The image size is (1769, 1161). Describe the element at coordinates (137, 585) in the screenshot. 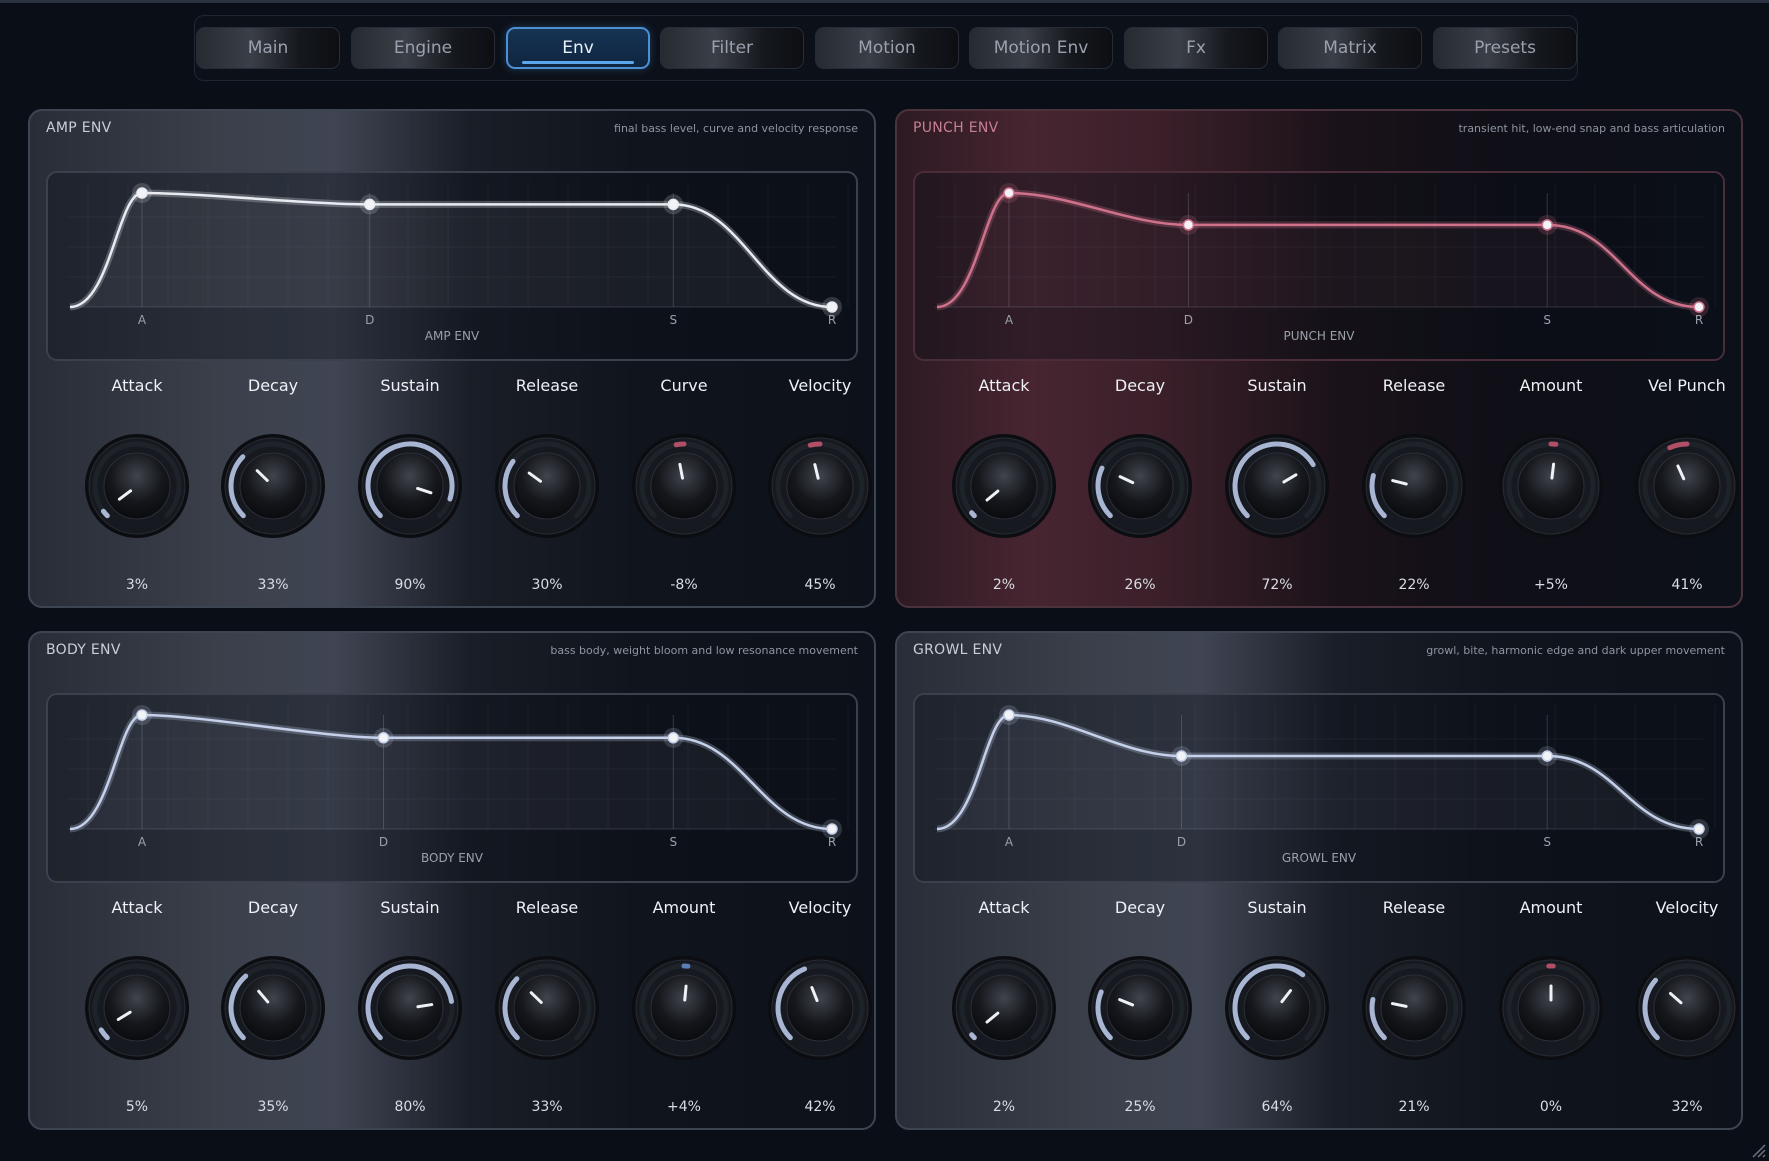

I see `knob-value: 3%` at that location.